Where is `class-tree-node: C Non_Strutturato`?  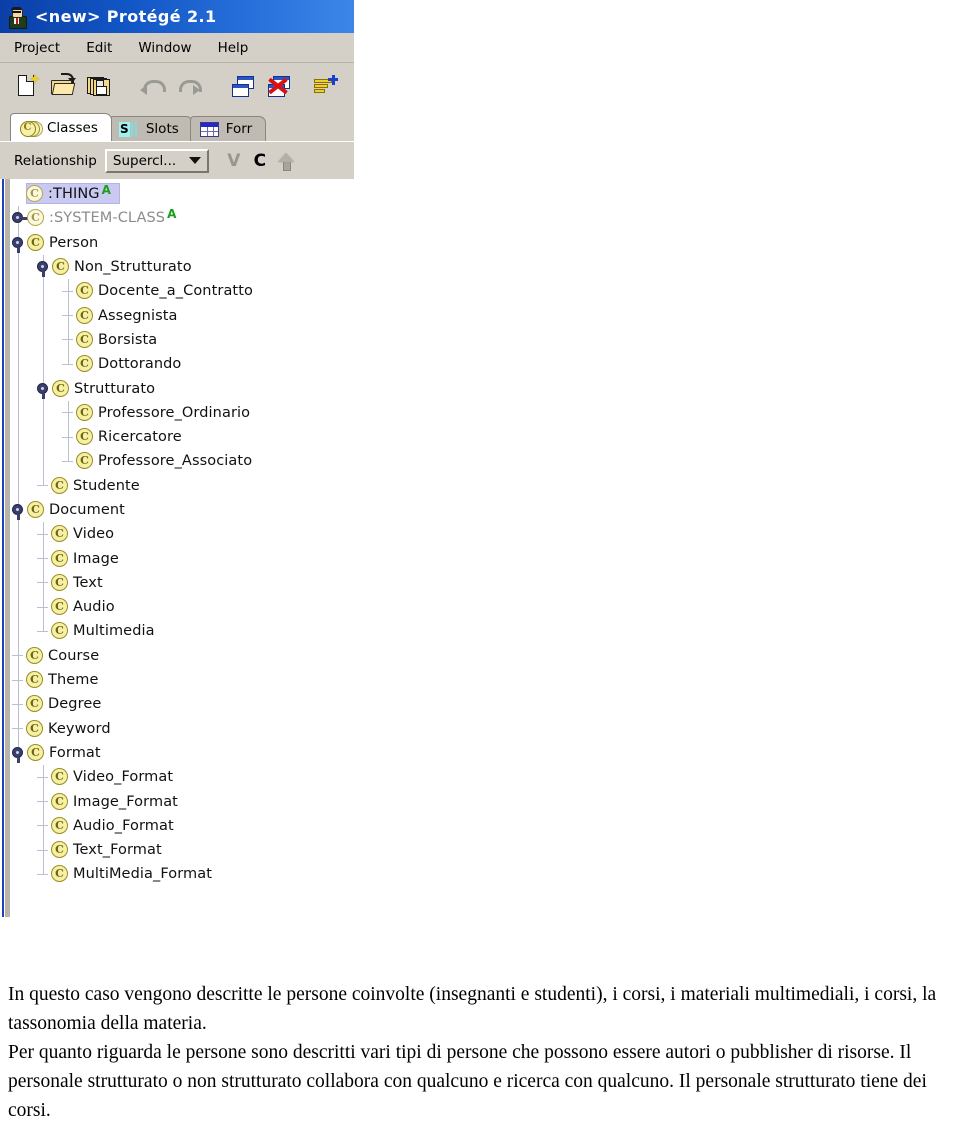
class-tree-node: C Non_Strutturato is located at coordinates (182, 267).